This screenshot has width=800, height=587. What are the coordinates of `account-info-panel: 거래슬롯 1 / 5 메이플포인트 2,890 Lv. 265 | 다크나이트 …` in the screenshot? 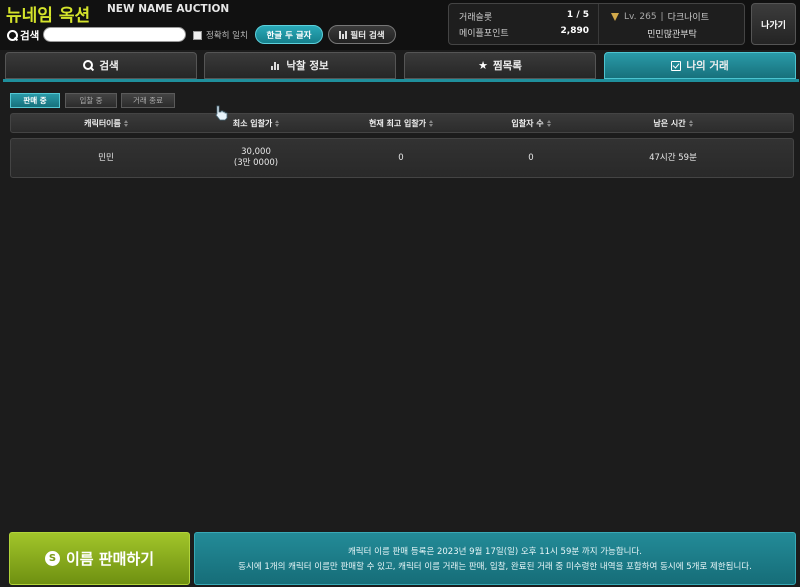 It's located at (596, 24).